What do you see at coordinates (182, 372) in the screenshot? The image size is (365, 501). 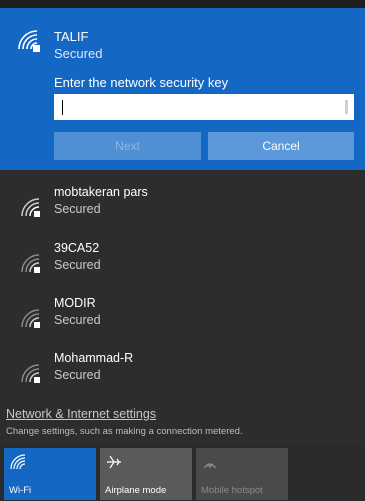 I see `network-item: Mohammad-R Secured` at bounding box center [182, 372].